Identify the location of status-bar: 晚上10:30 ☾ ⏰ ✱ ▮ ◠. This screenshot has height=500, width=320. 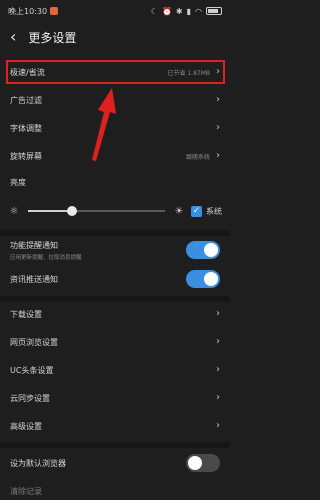
(115, 11).